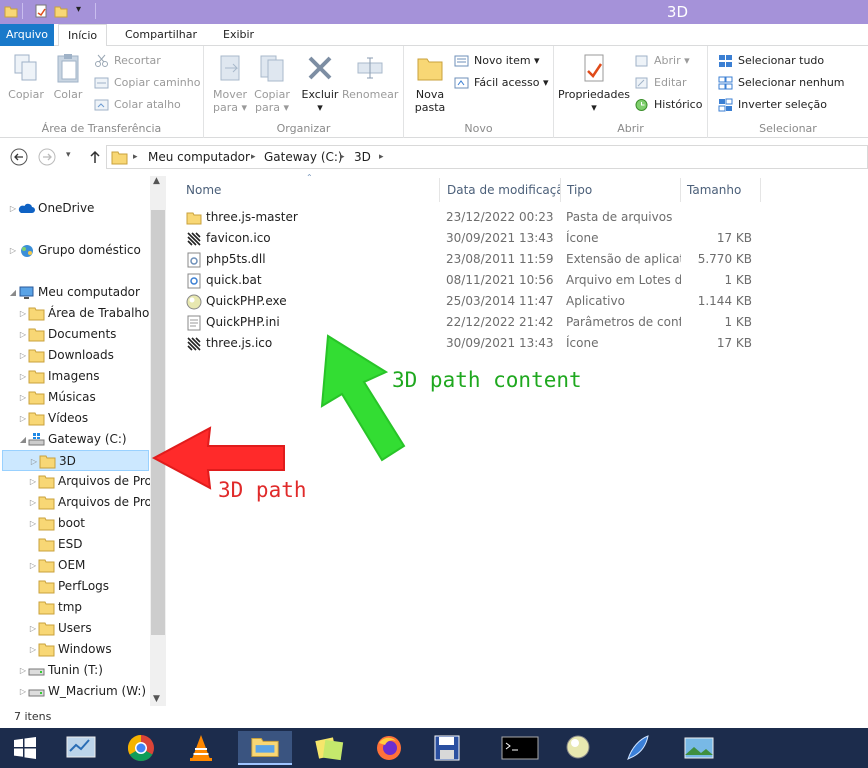 This screenshot has height=768, width=868. Describe the element at coordinates (721, 190) in the screenshot. I see `column-header-size: Tamanho` at that location.